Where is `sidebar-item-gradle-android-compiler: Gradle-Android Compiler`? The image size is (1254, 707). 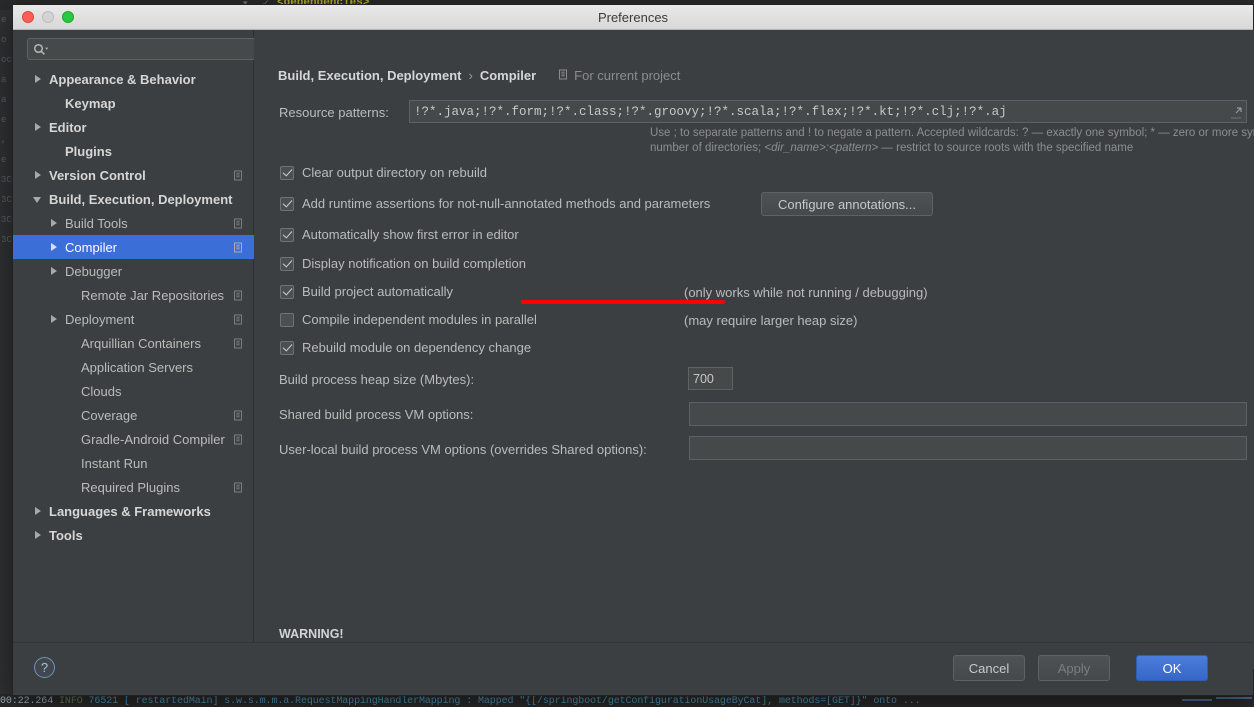
sidebar-item-gradle-android-compiler: Gradle-Android Compiler is located at coordinates (133, 439).